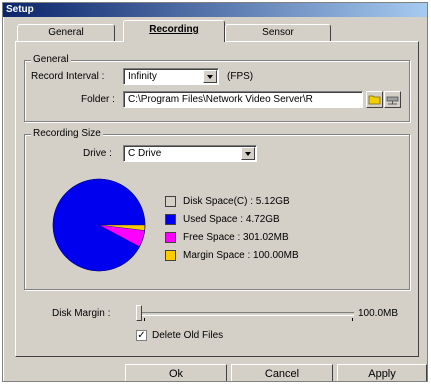 This screenshot has width=431, height=384. What do you see at coordinates (139, 313) in the screenshot?
I see `disk-margin-slider-thumb` at bounding box center [139, 313].